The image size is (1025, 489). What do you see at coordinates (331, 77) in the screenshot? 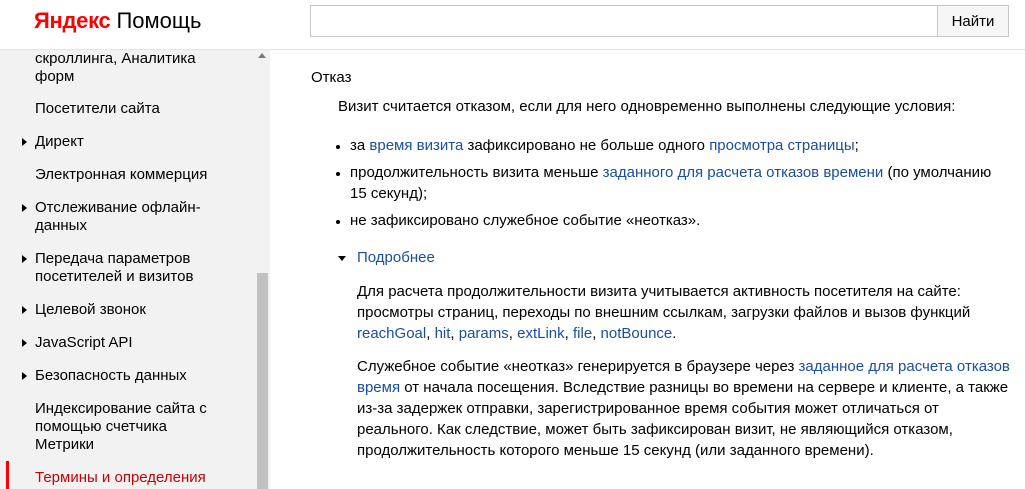
I see `section-title: Отказ` at bounding box center [331, 77].